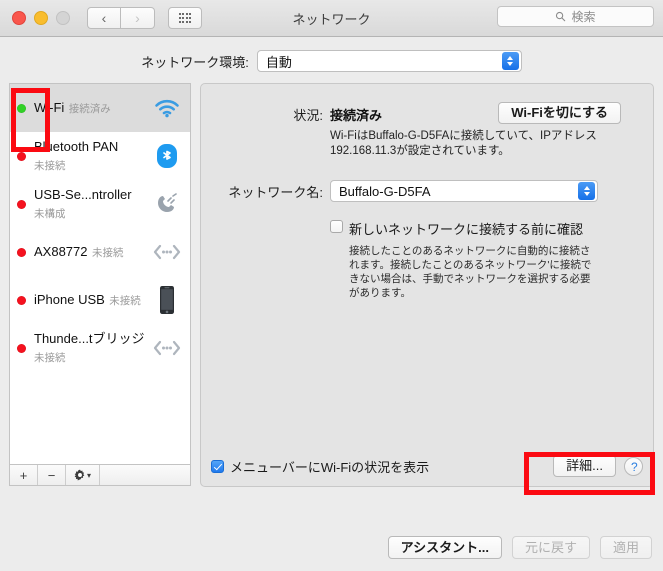 This screenshot has height=571, width=663. What do you see at coordinates (69, 299) in the screenshot?
I see `service-name: iPhone USB` at bounding box center [69, 299].